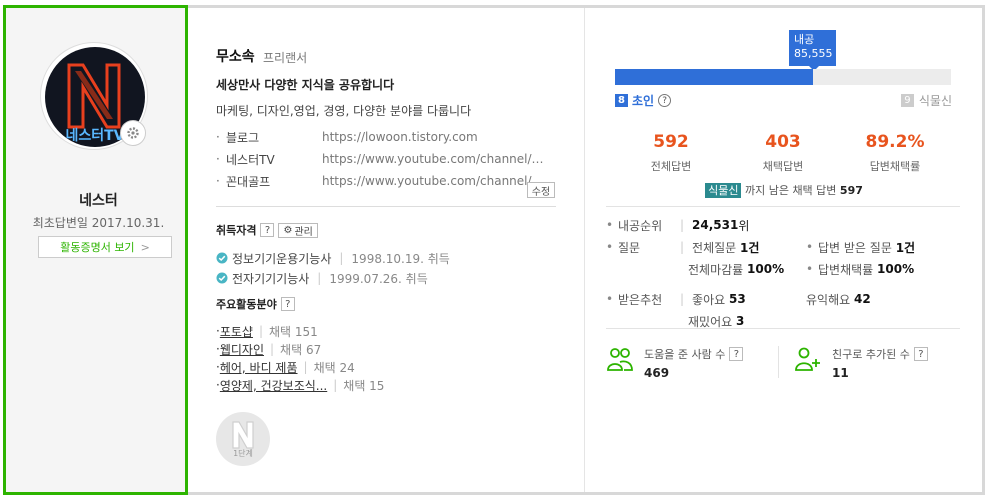  I want to click on received-row: • 답변 받은 질문 1건, so click(861, 247).